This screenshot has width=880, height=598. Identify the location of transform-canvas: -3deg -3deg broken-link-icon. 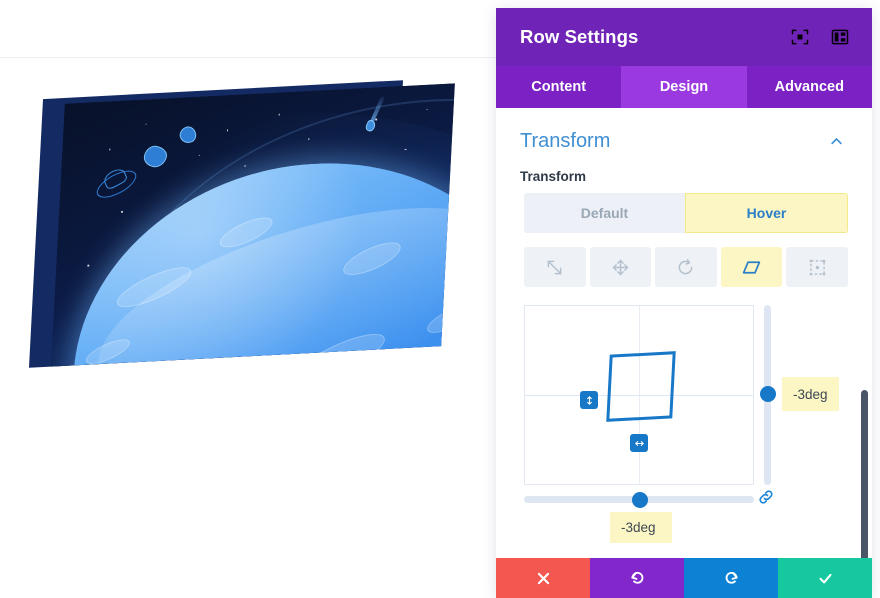
(681, 424).